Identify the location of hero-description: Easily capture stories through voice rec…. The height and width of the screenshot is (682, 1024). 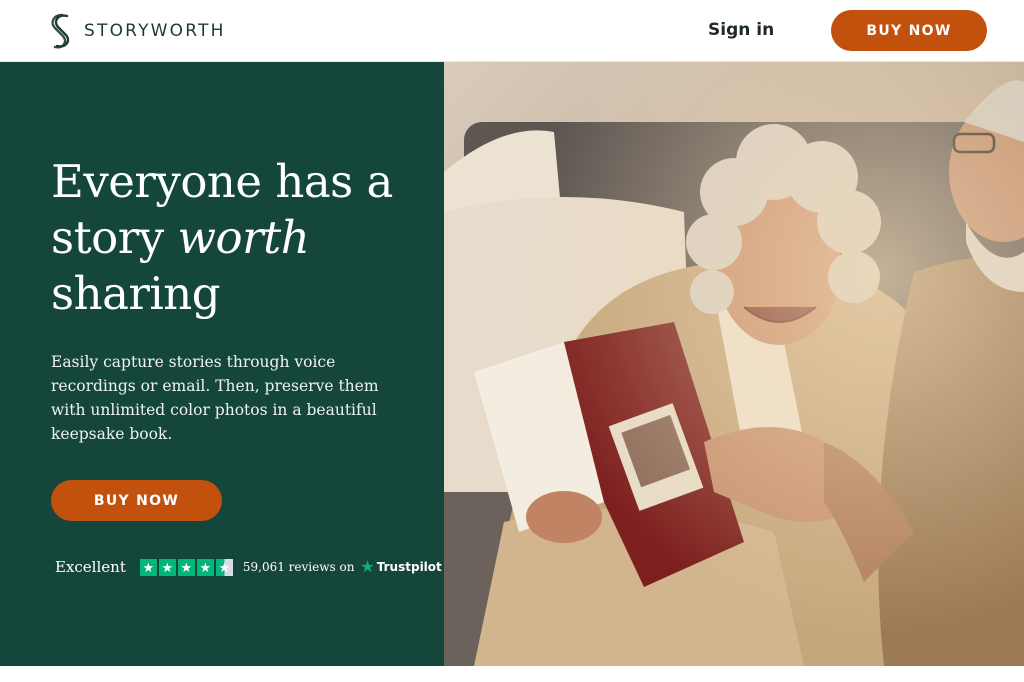
(215, 398).